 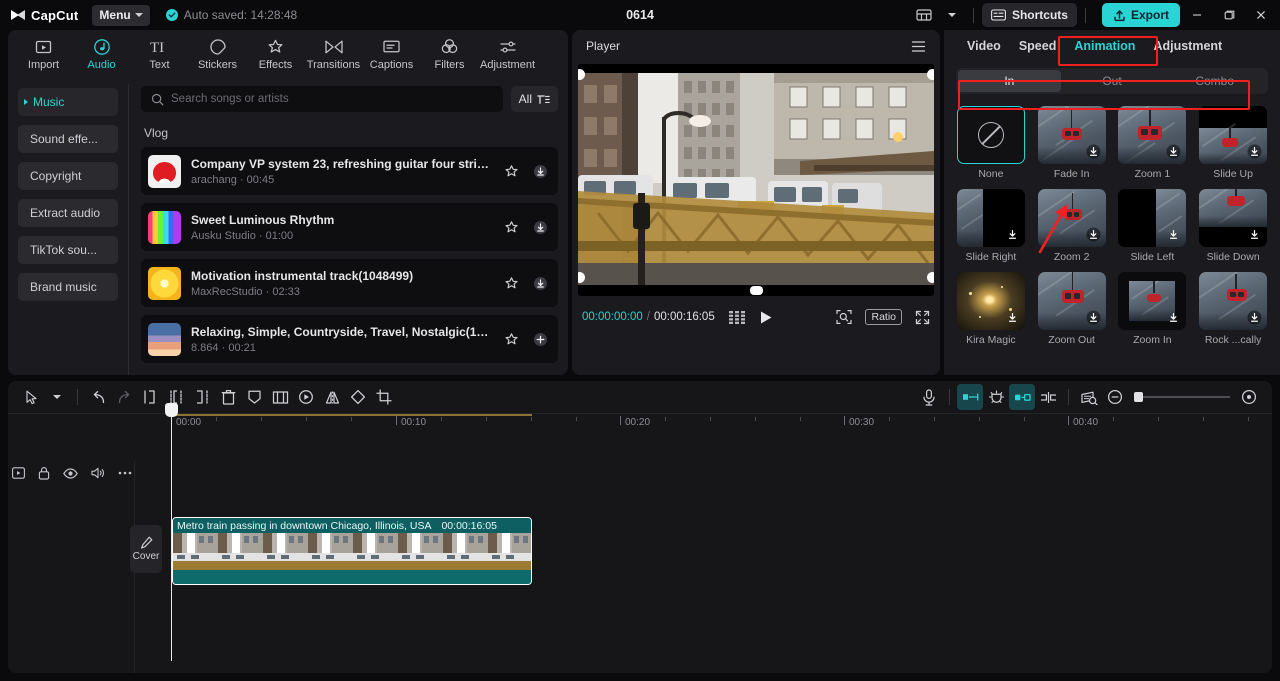 I want to click on nav-tab-text: TI Text, so click(x=159, y=54).